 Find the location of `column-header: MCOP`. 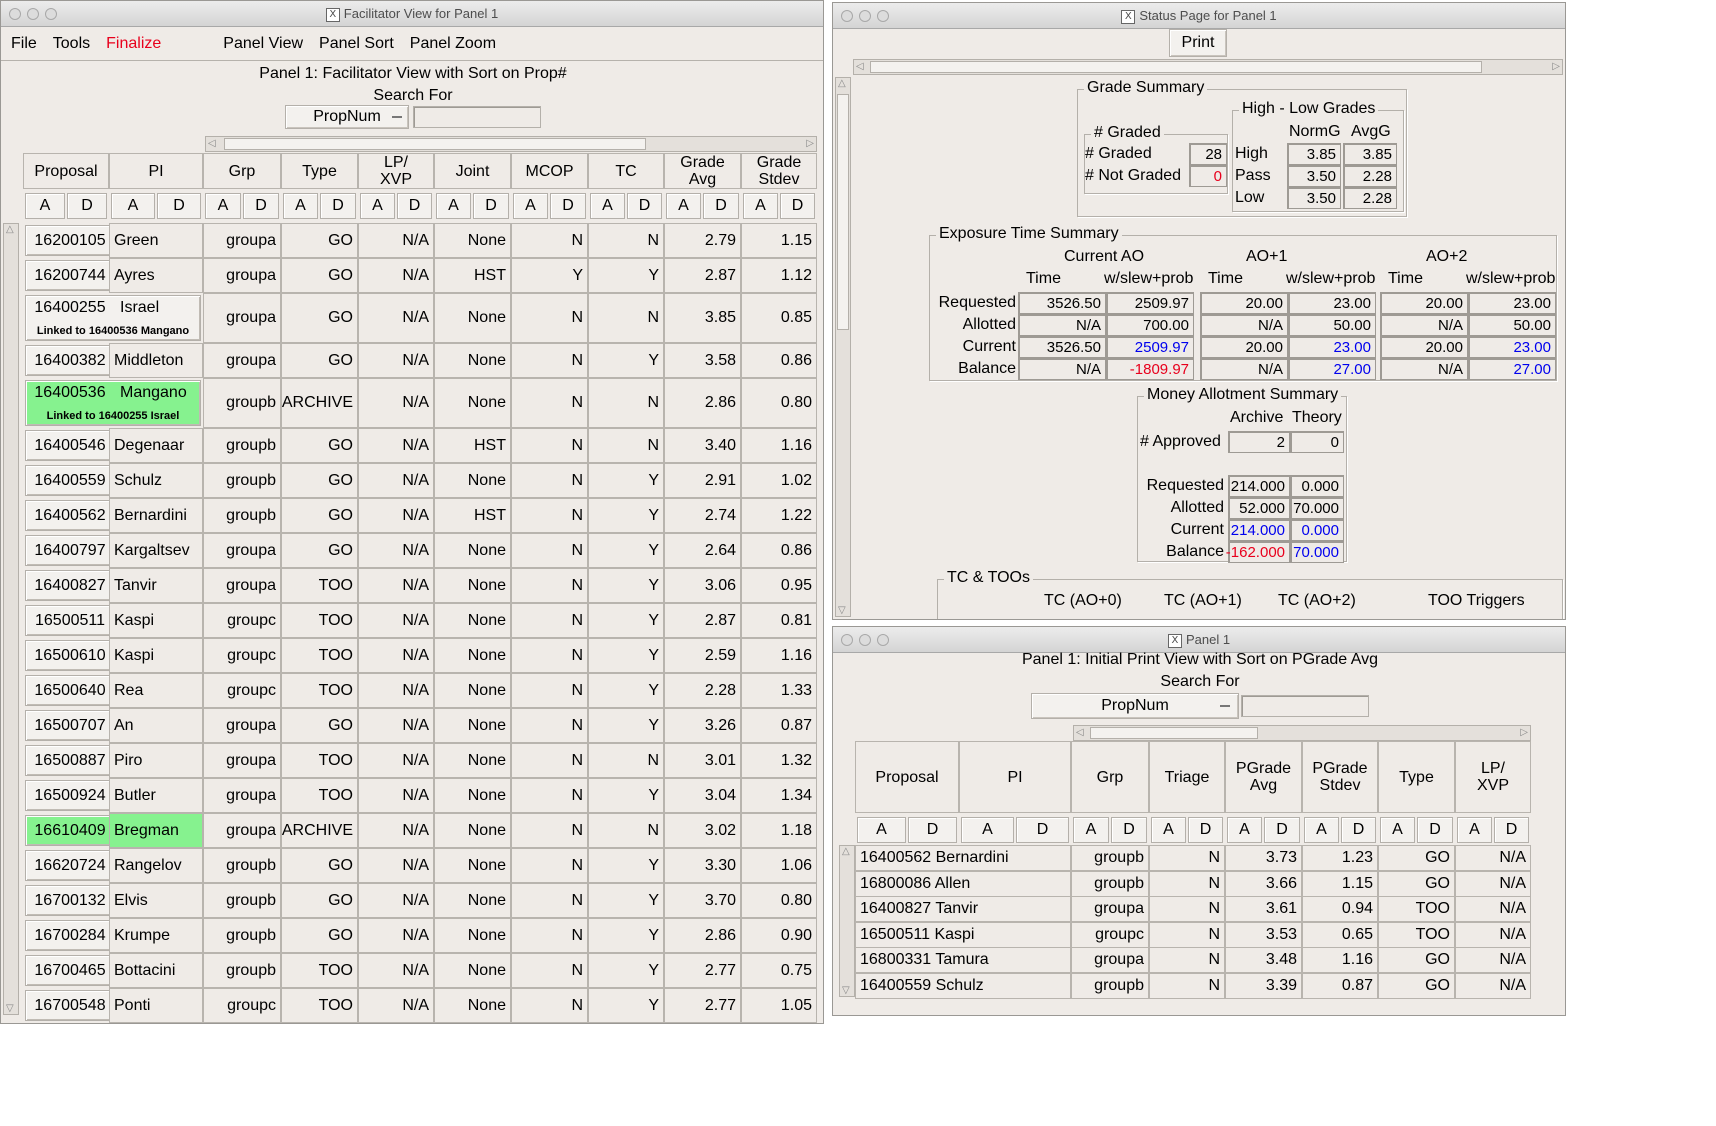

column-header: MCOP is located at coordinates (549, 171).